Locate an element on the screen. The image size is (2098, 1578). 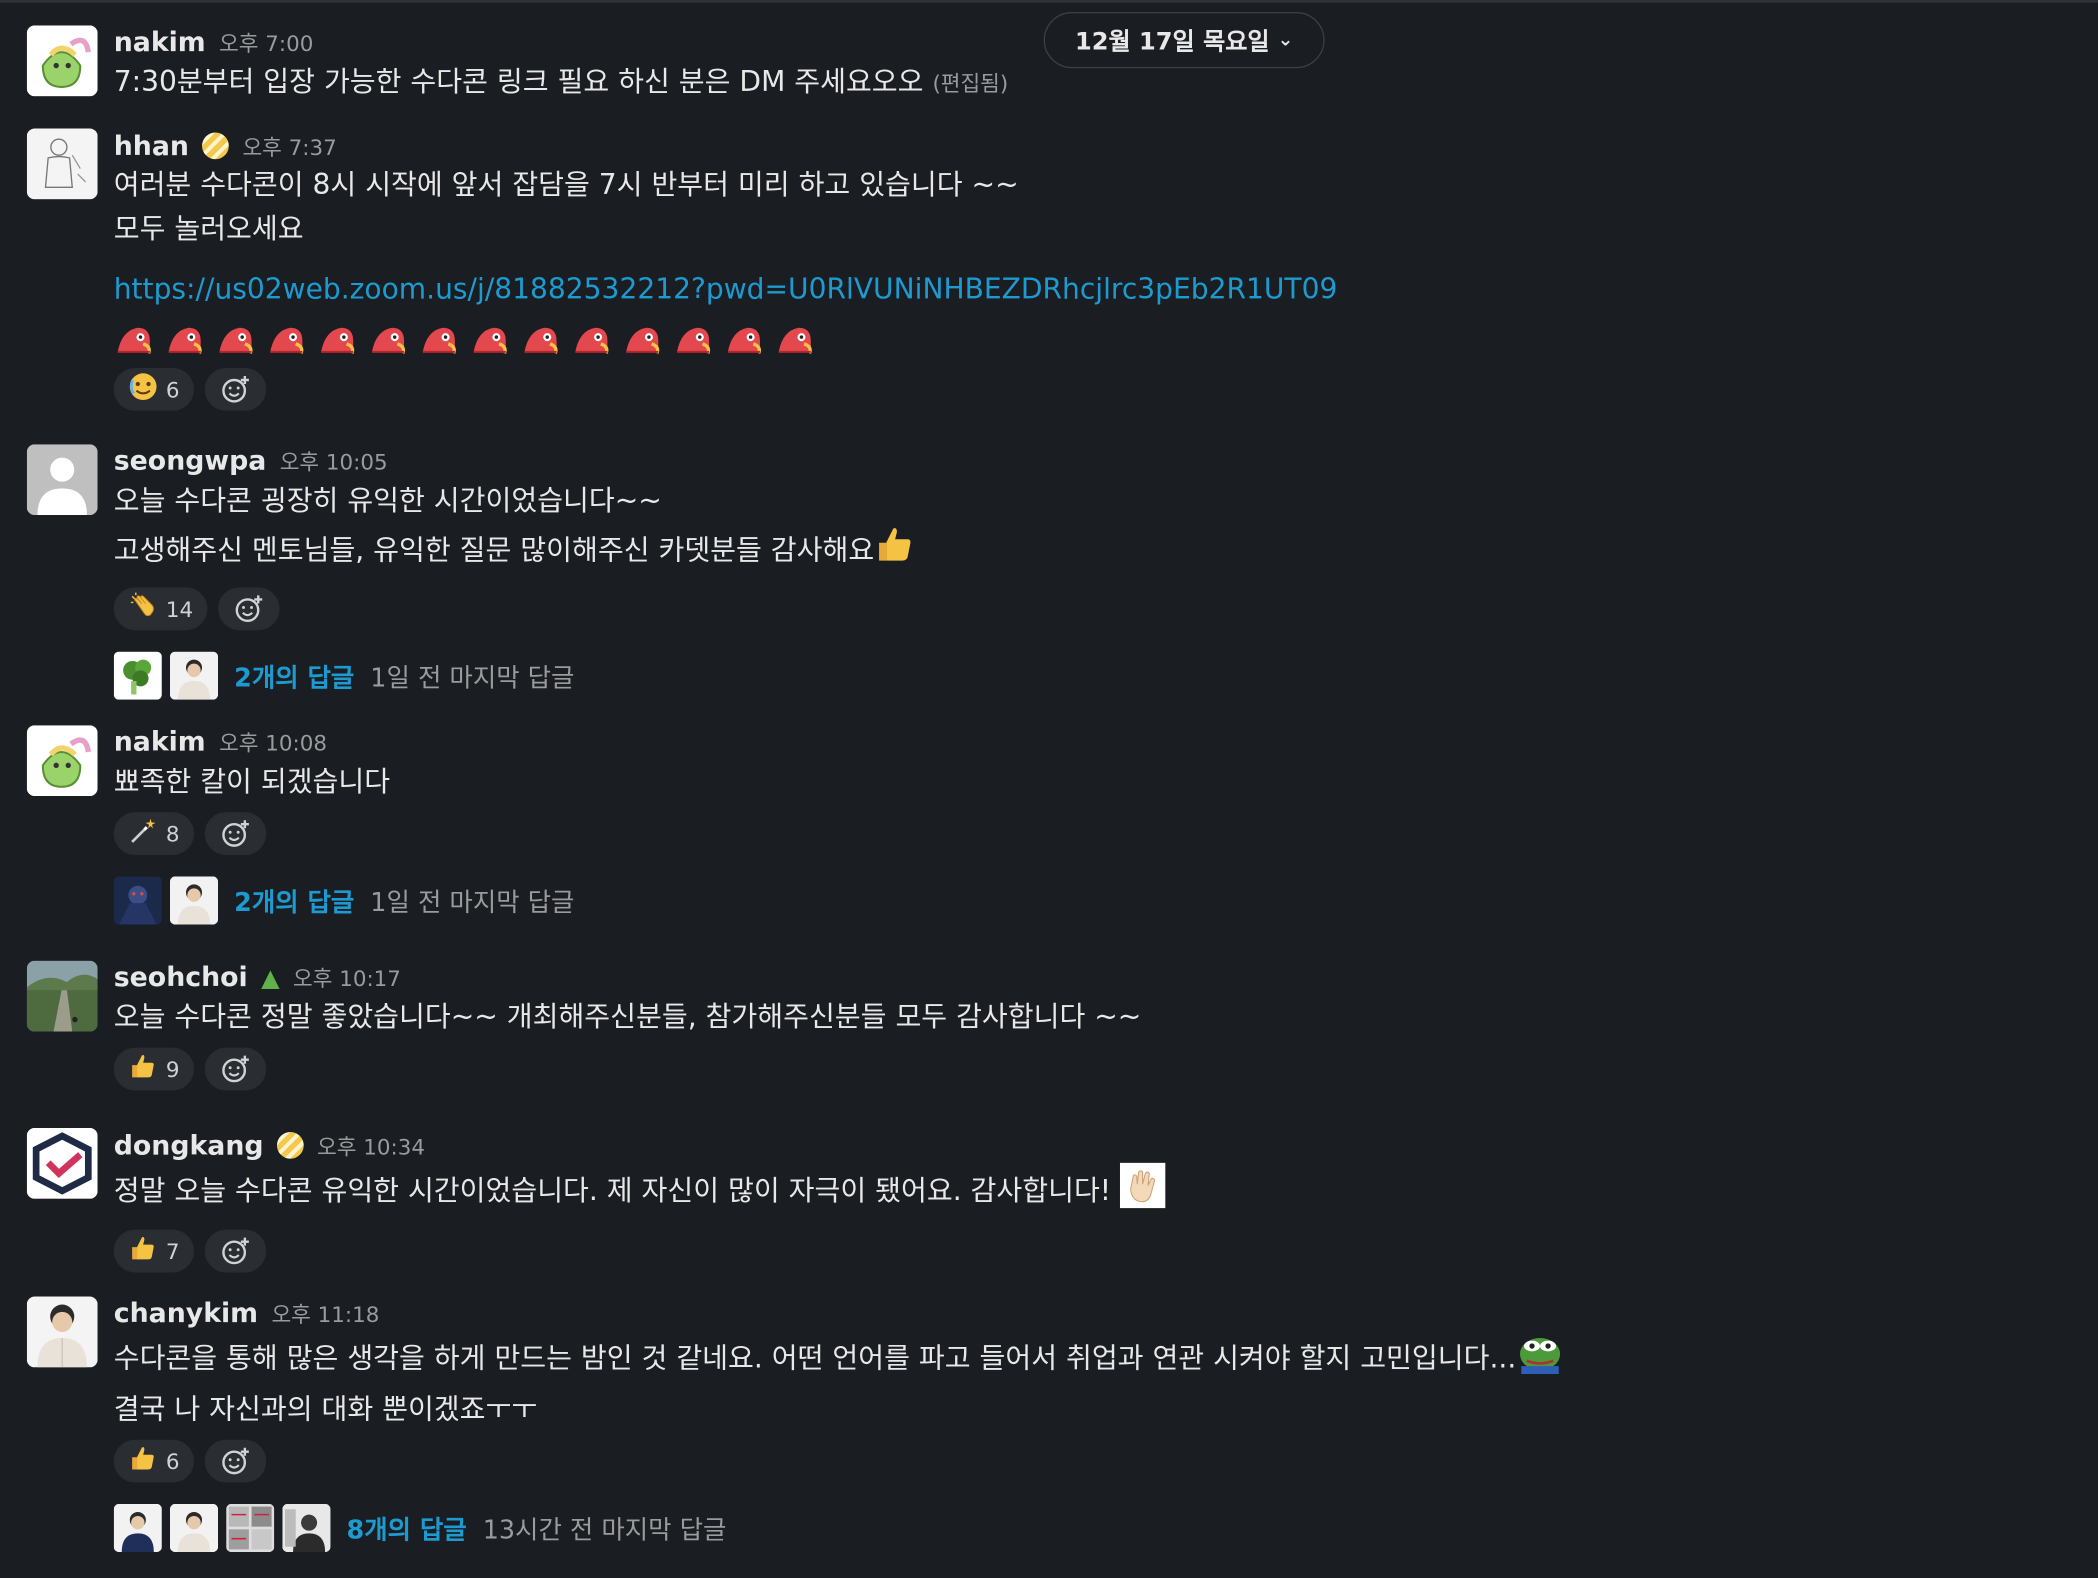
username: seongwpa is located at coordinates (190, 460).